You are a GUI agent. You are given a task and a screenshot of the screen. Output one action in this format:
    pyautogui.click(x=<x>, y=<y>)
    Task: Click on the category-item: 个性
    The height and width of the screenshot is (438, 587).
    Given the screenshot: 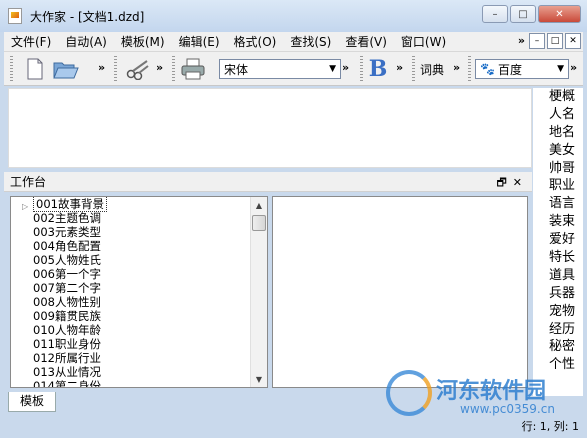 What is the action you would take?
    pyautogui.click(x=558, y=365)
    